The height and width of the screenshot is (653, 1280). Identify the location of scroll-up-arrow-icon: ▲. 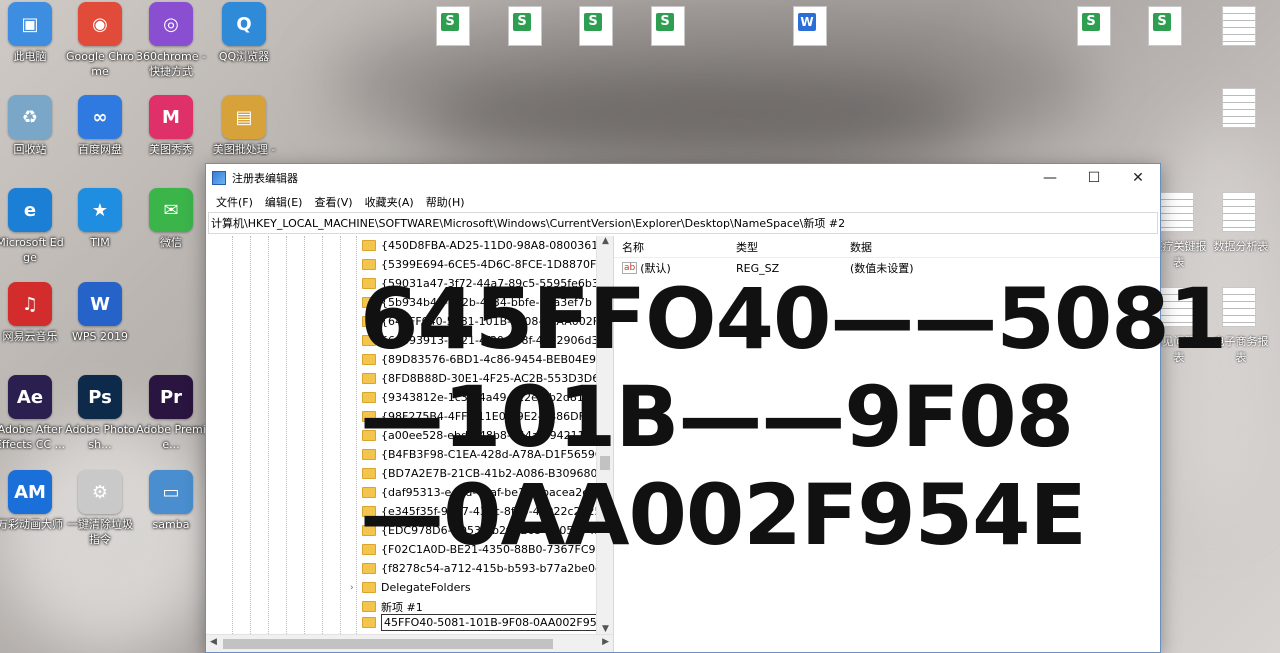
(605, 241).